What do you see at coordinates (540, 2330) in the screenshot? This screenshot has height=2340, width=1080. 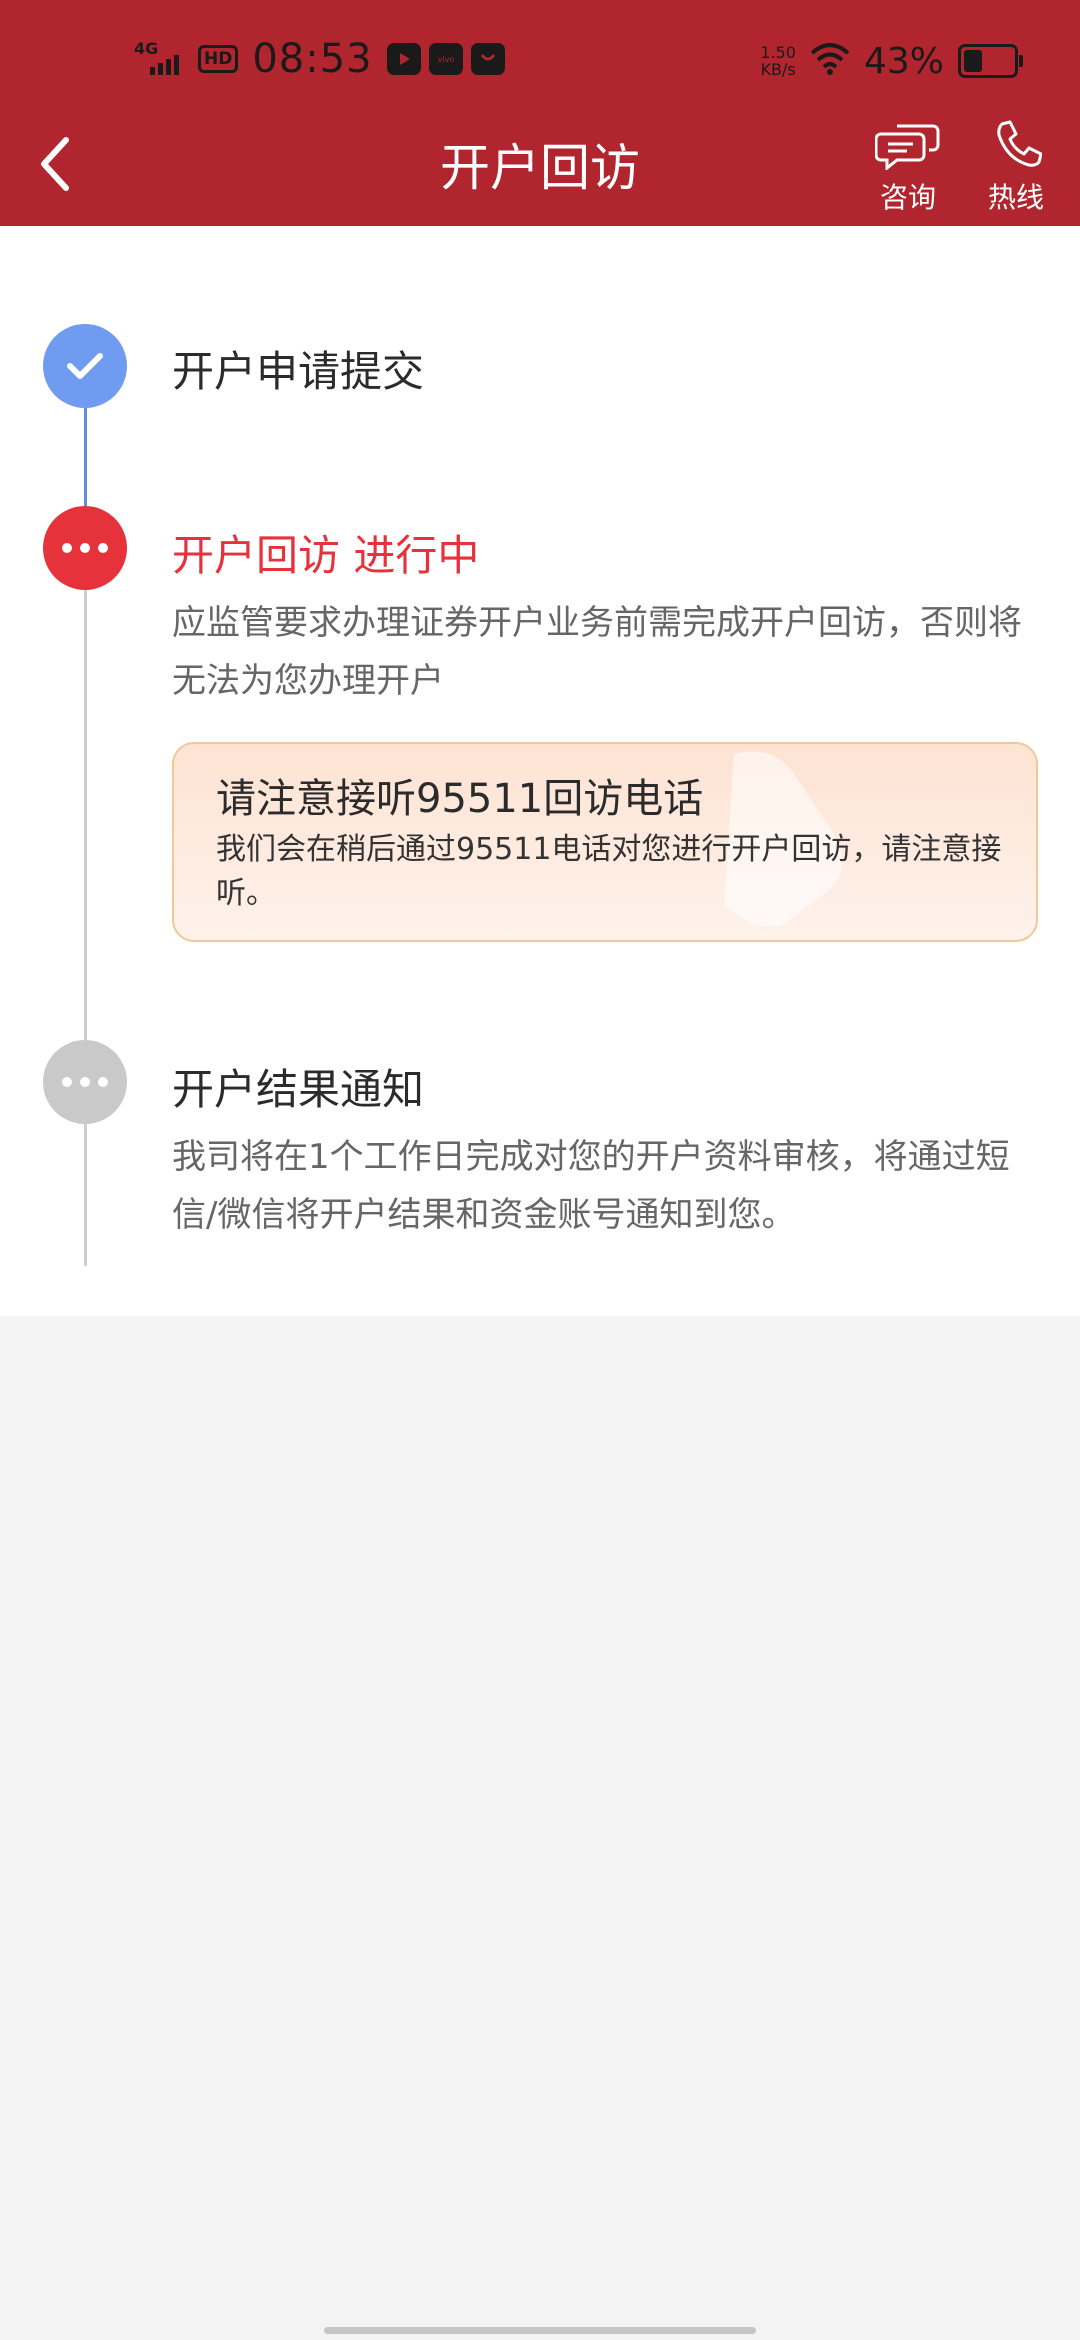 I see `home-indicator` at bounding box center [540, 2330].